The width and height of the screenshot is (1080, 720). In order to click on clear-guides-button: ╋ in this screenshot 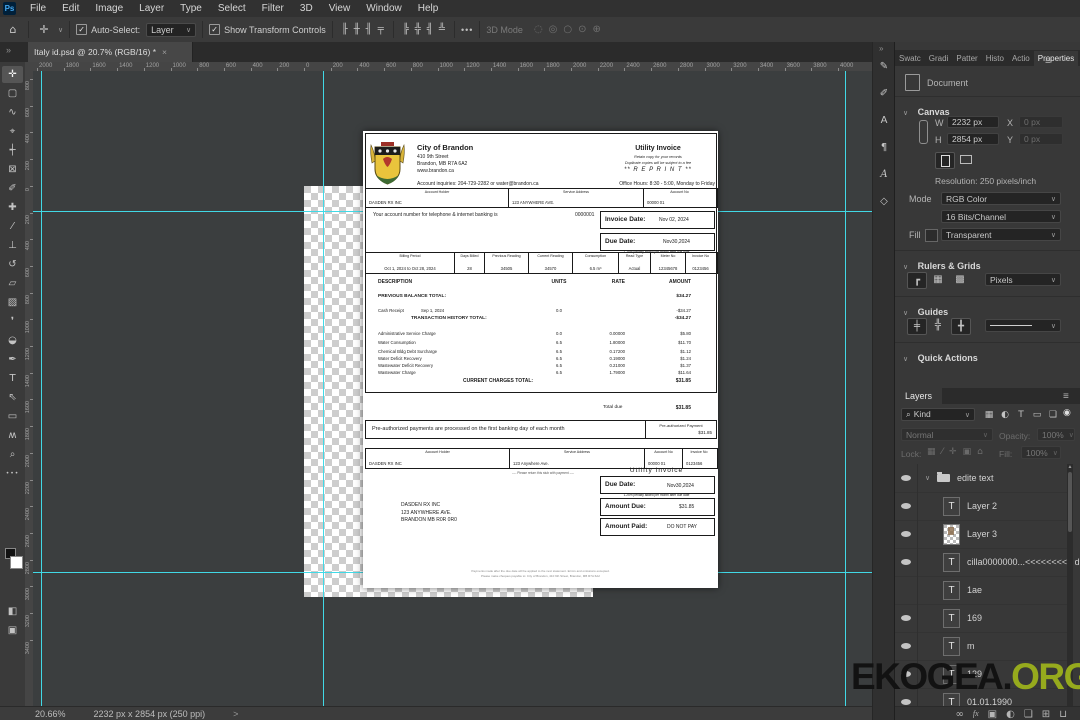, I will do `click(961, 326)`.